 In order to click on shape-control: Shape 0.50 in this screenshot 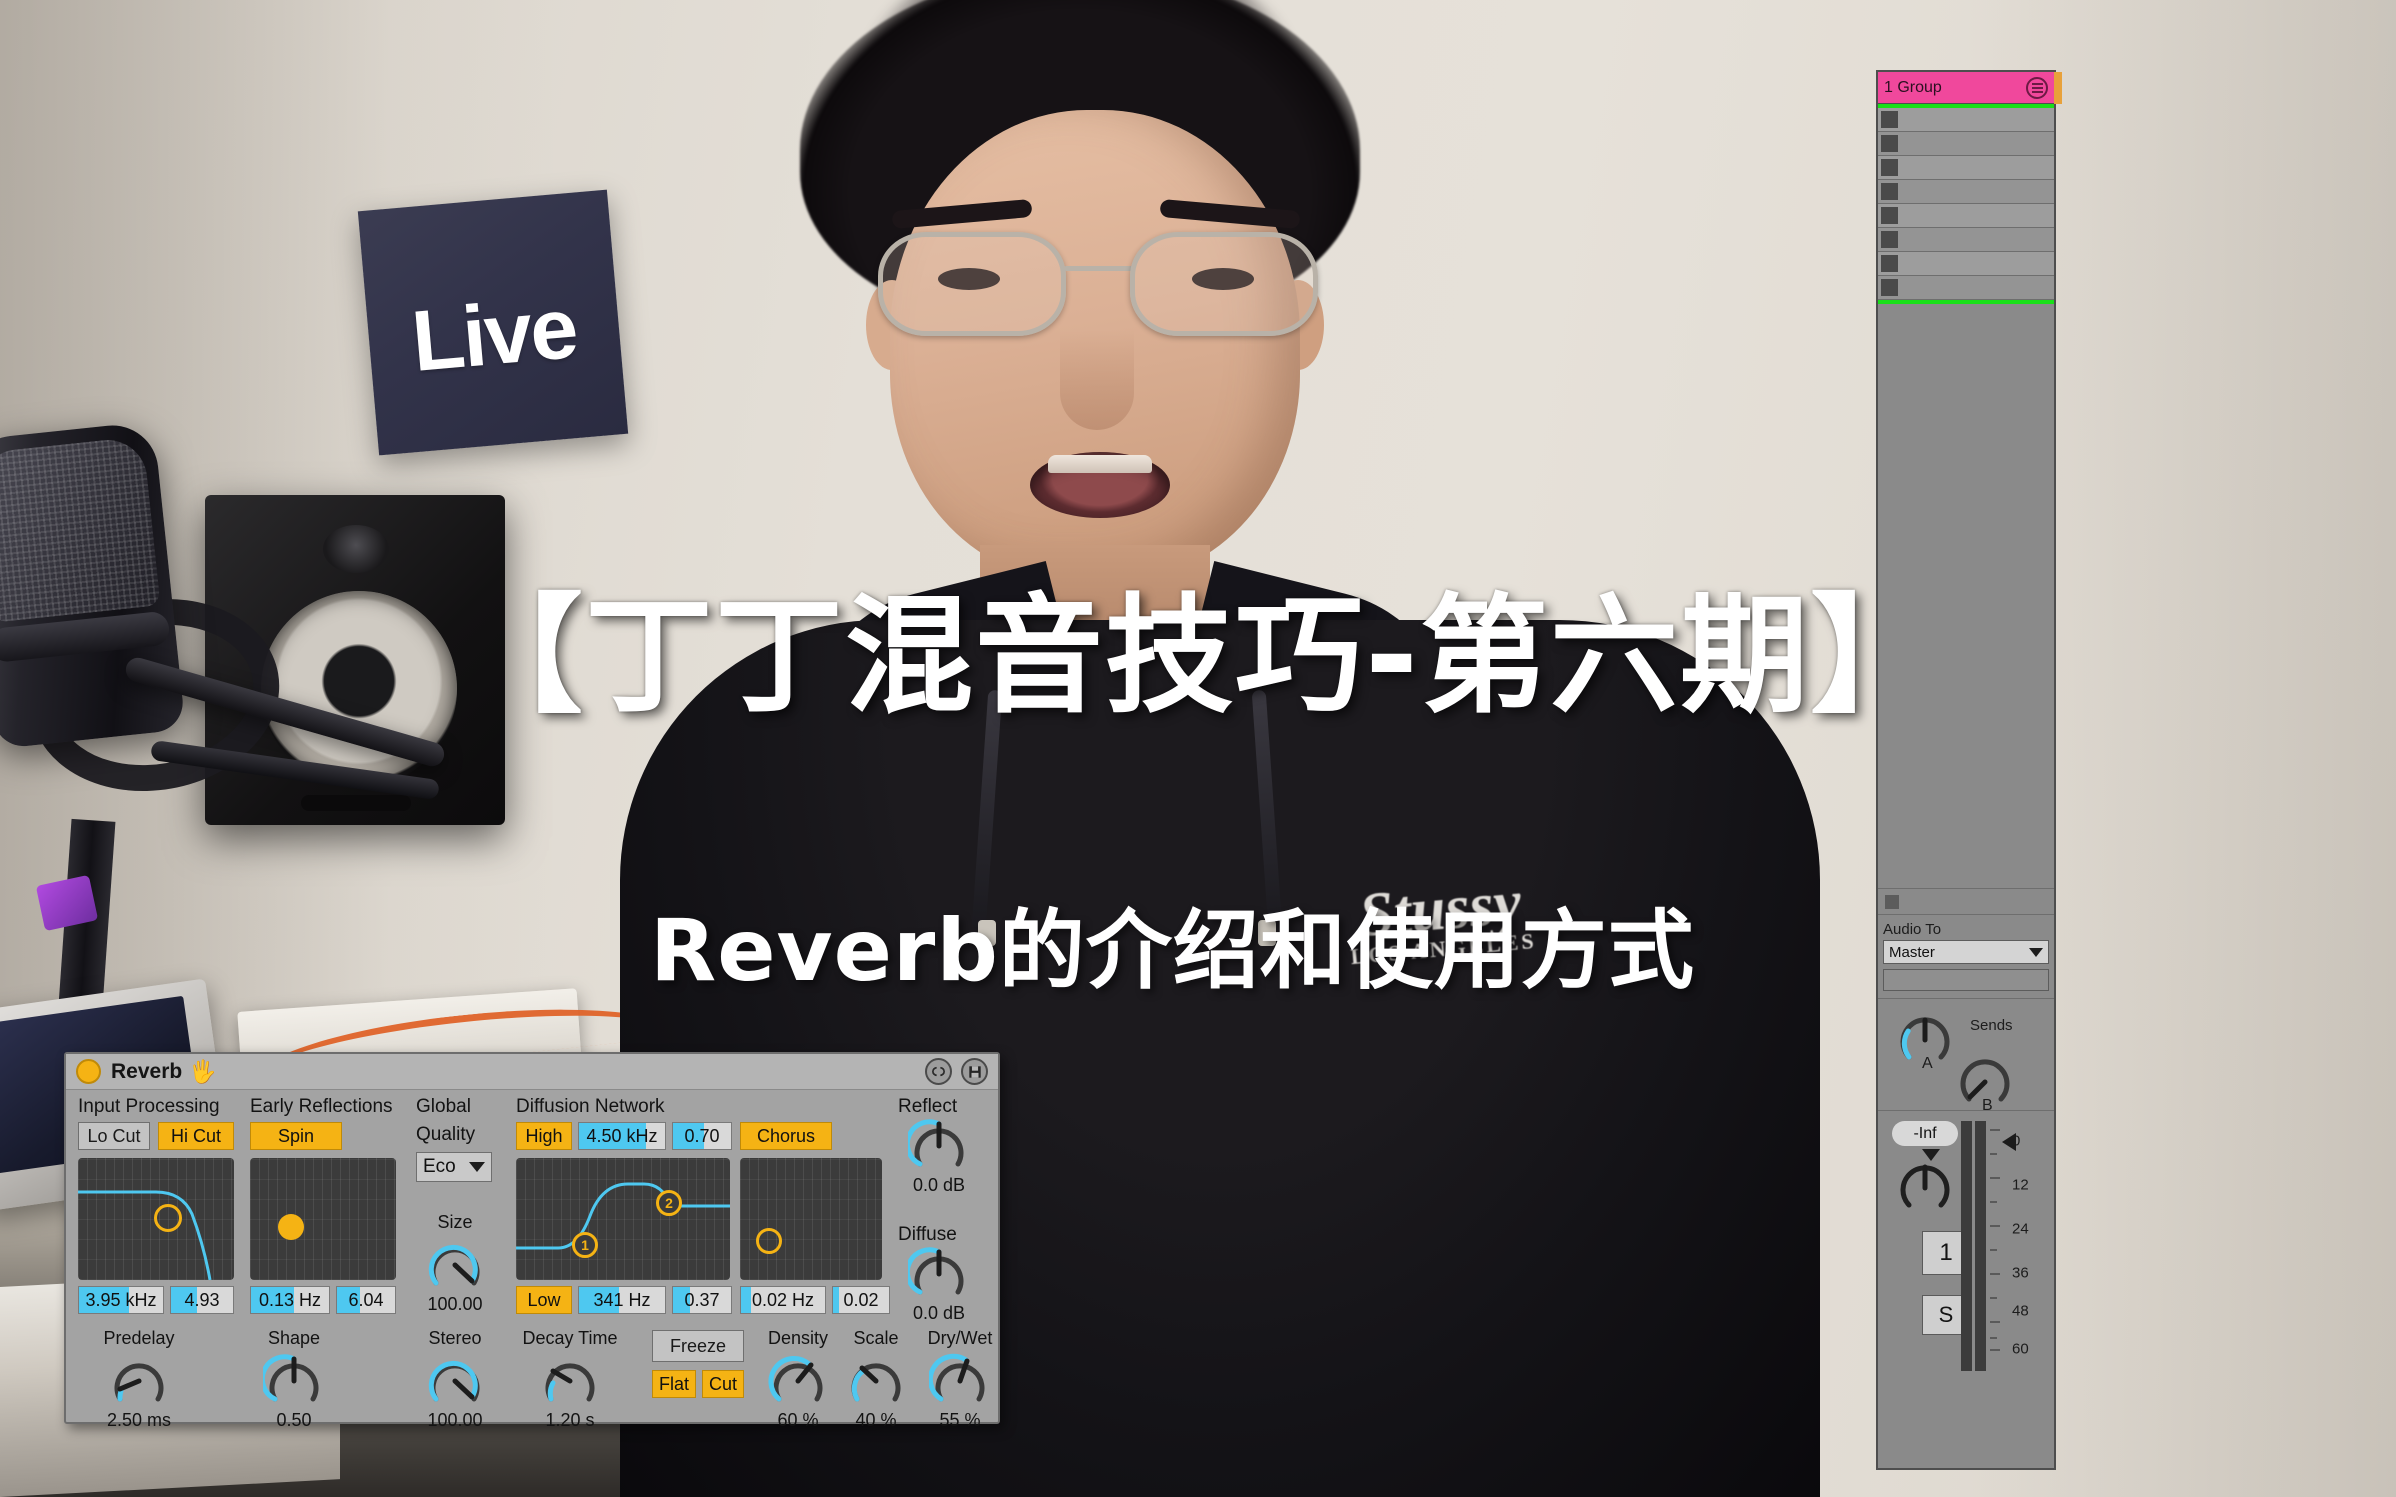, I will do `click(294, 1379)`.